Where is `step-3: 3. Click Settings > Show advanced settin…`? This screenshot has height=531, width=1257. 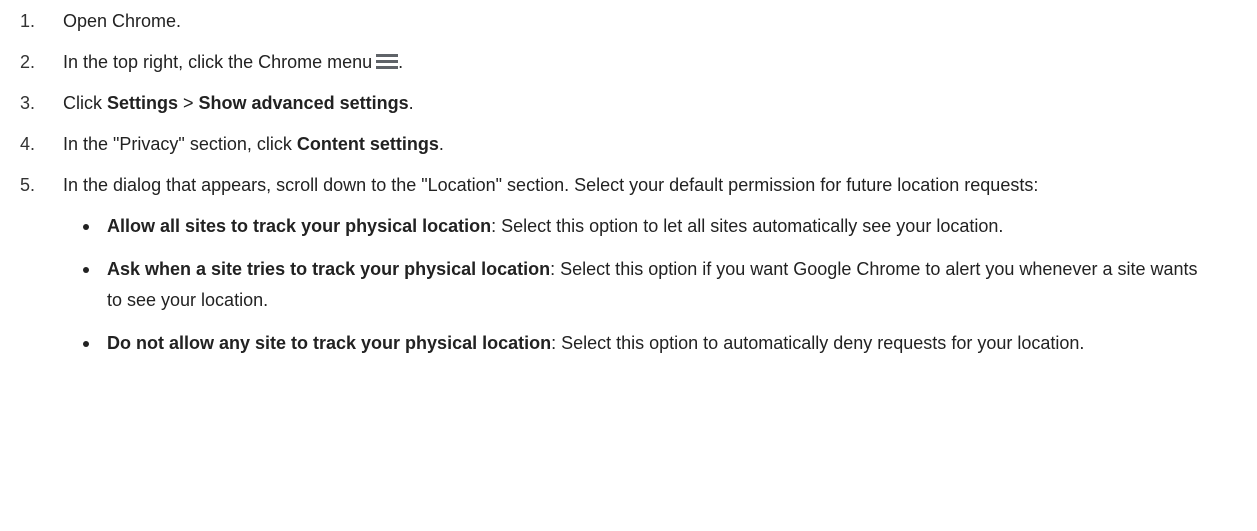
step-3: 3. Click Settings > Show advanced settin… is located at coordinates (628, 103).